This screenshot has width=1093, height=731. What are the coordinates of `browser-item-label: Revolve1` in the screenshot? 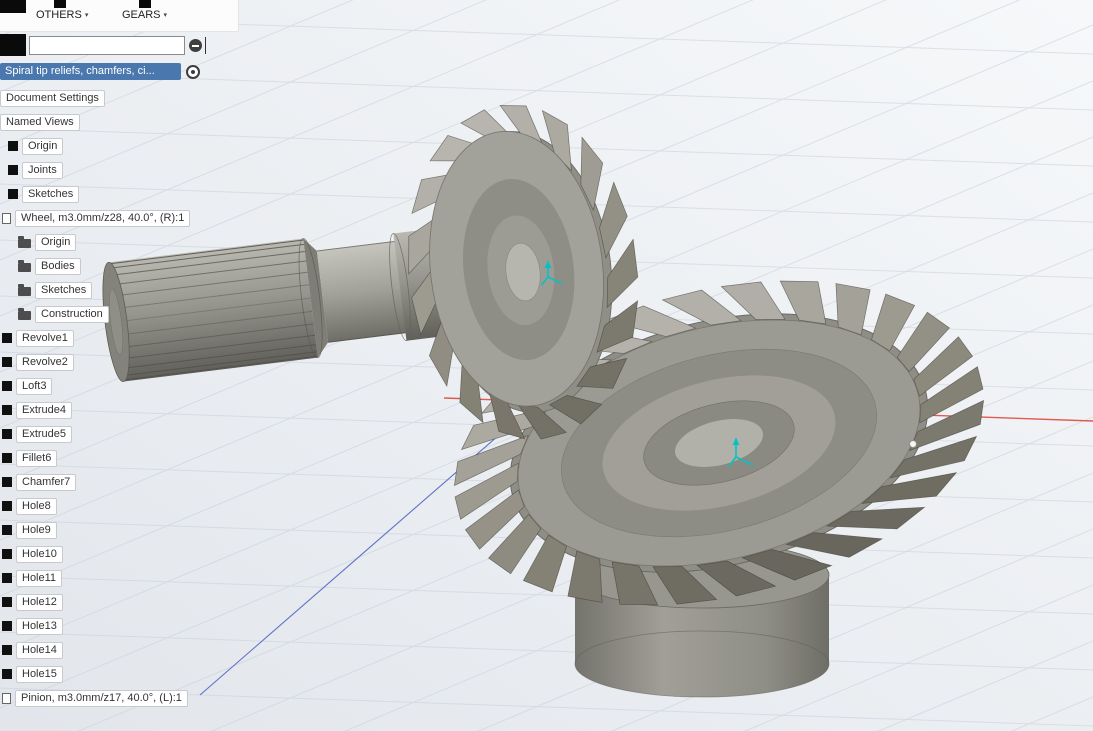 It's located at (45, 338).